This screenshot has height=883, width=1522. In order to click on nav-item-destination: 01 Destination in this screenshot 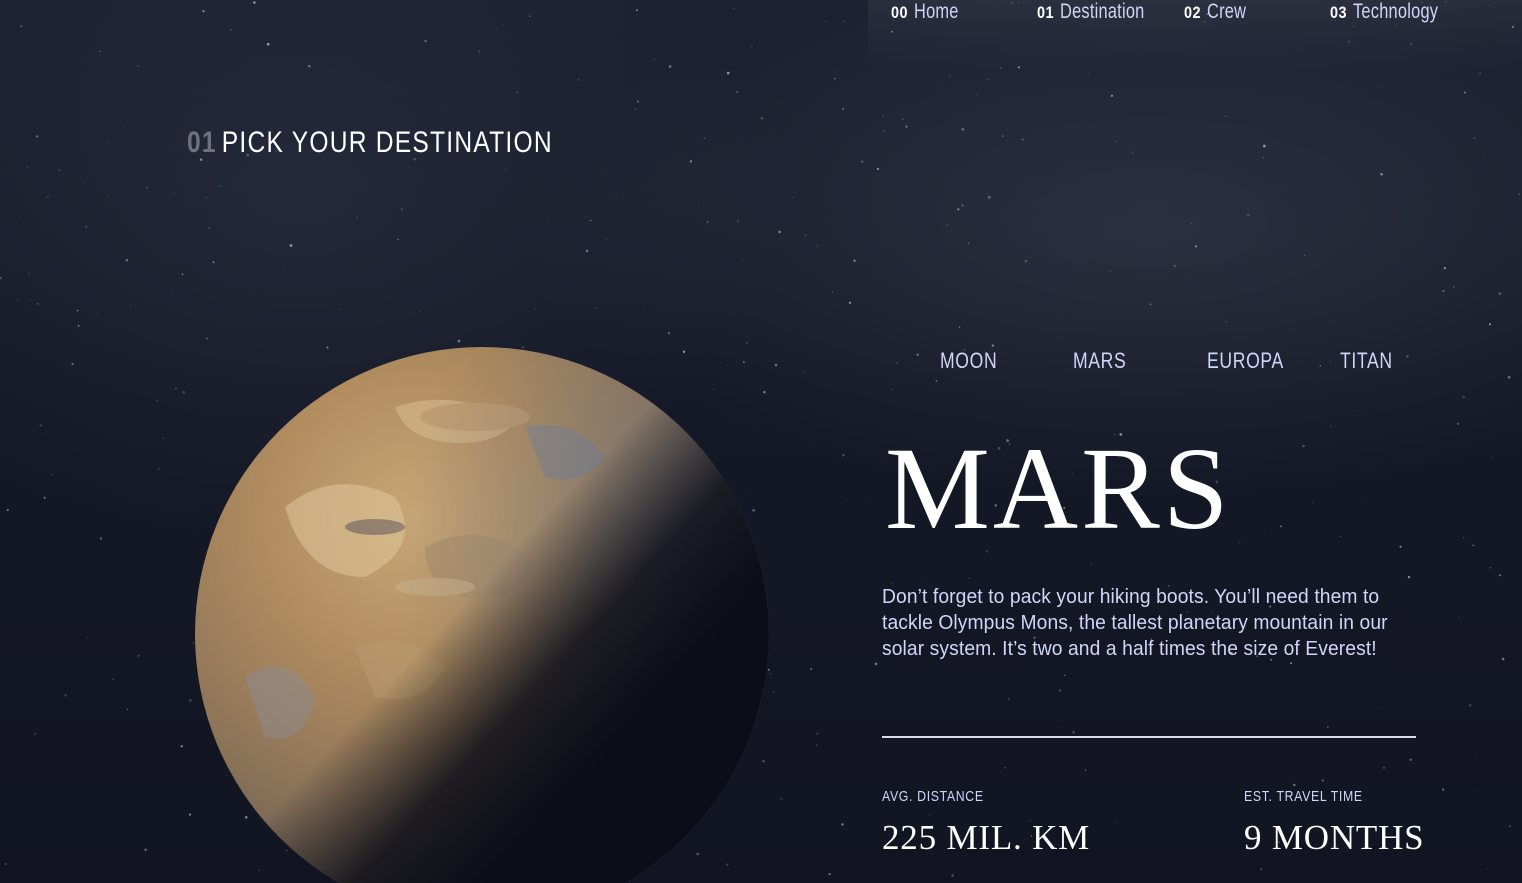, I will do `click(1102, 14)`.